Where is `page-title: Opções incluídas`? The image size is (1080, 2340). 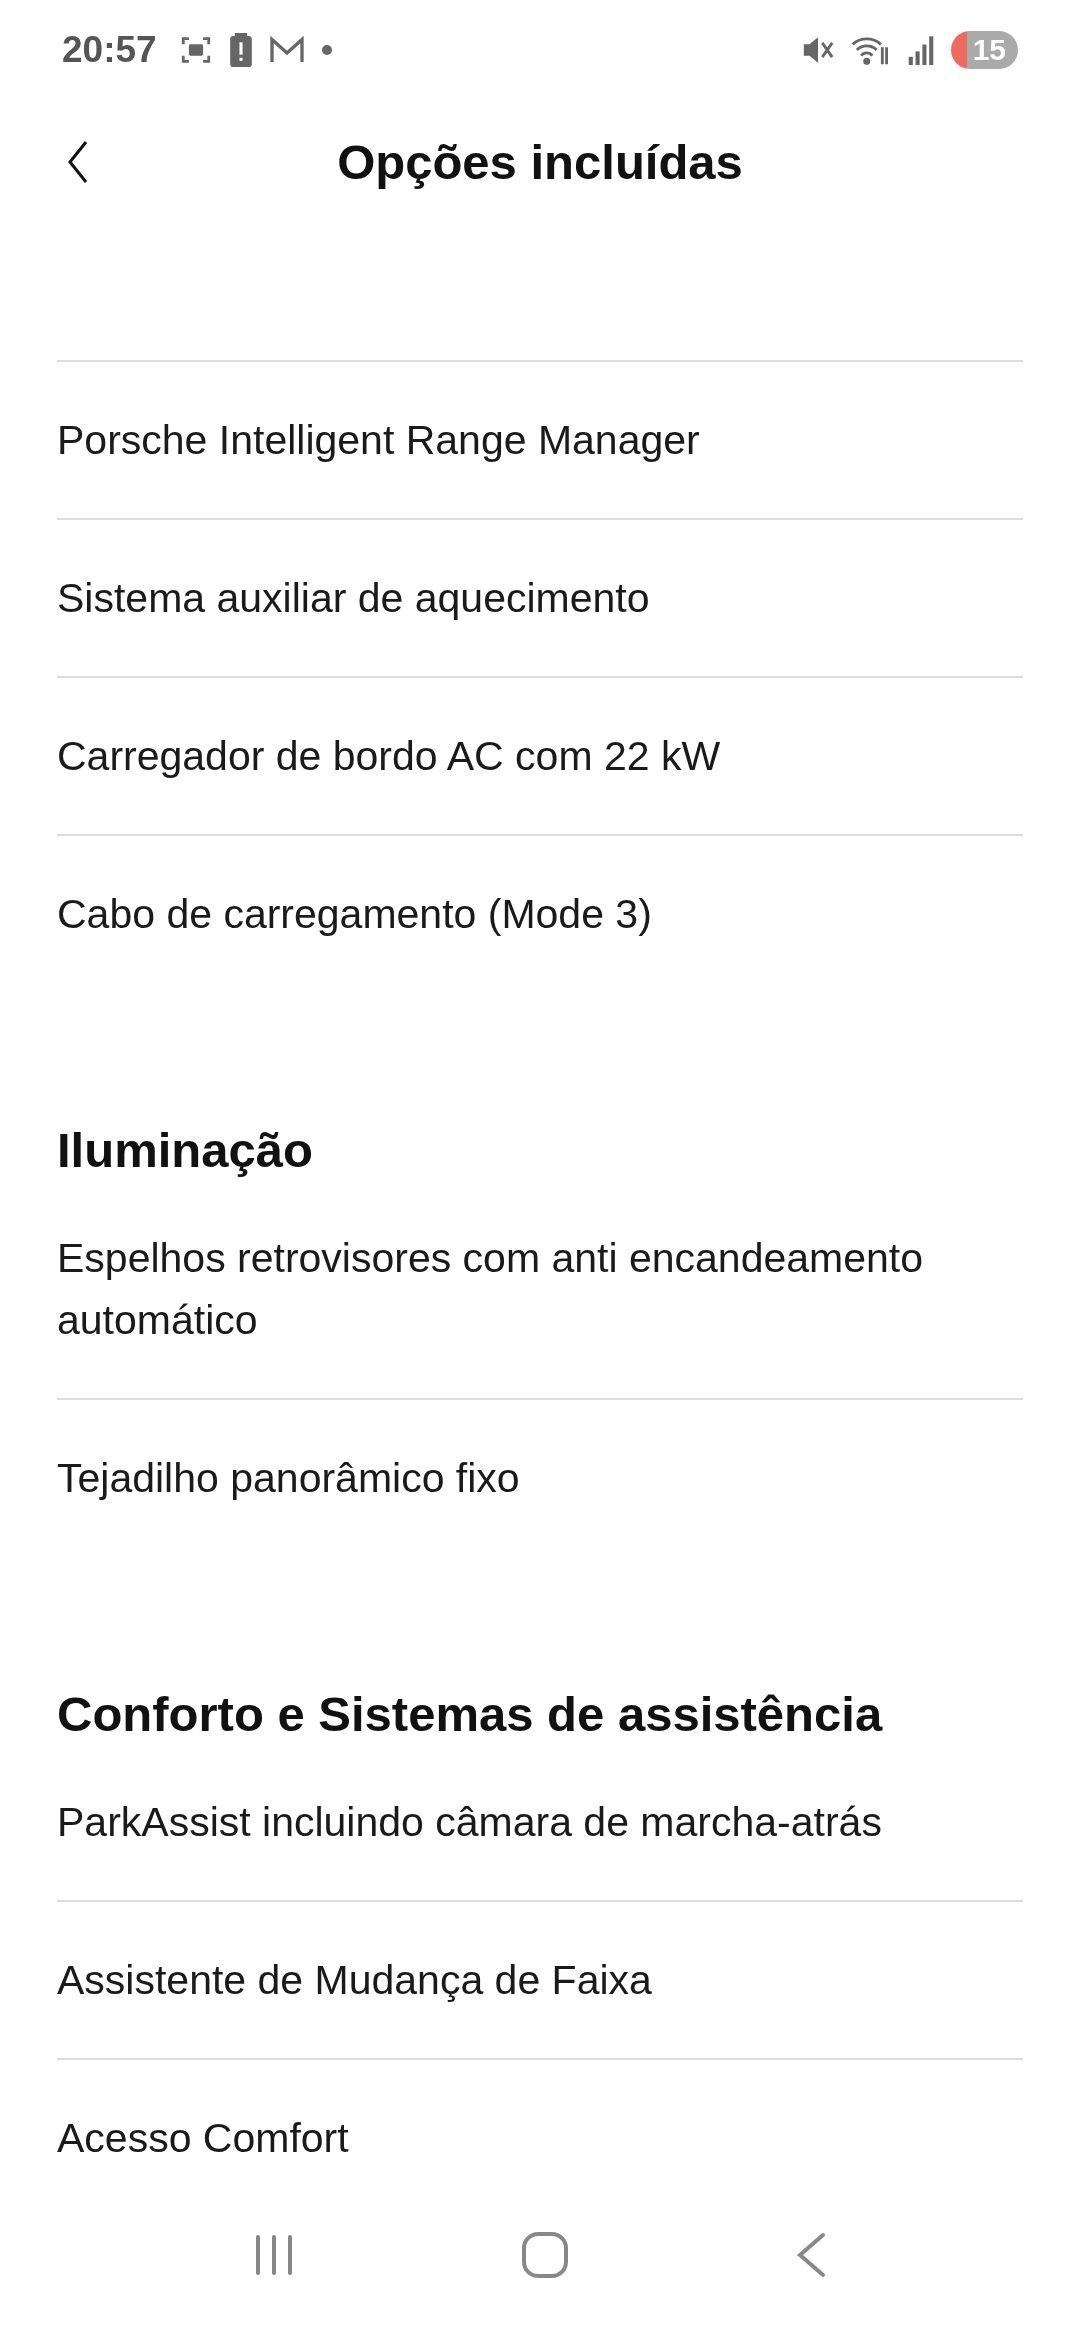
page-title: Opções incluídas is located at coordinates (540, 162).